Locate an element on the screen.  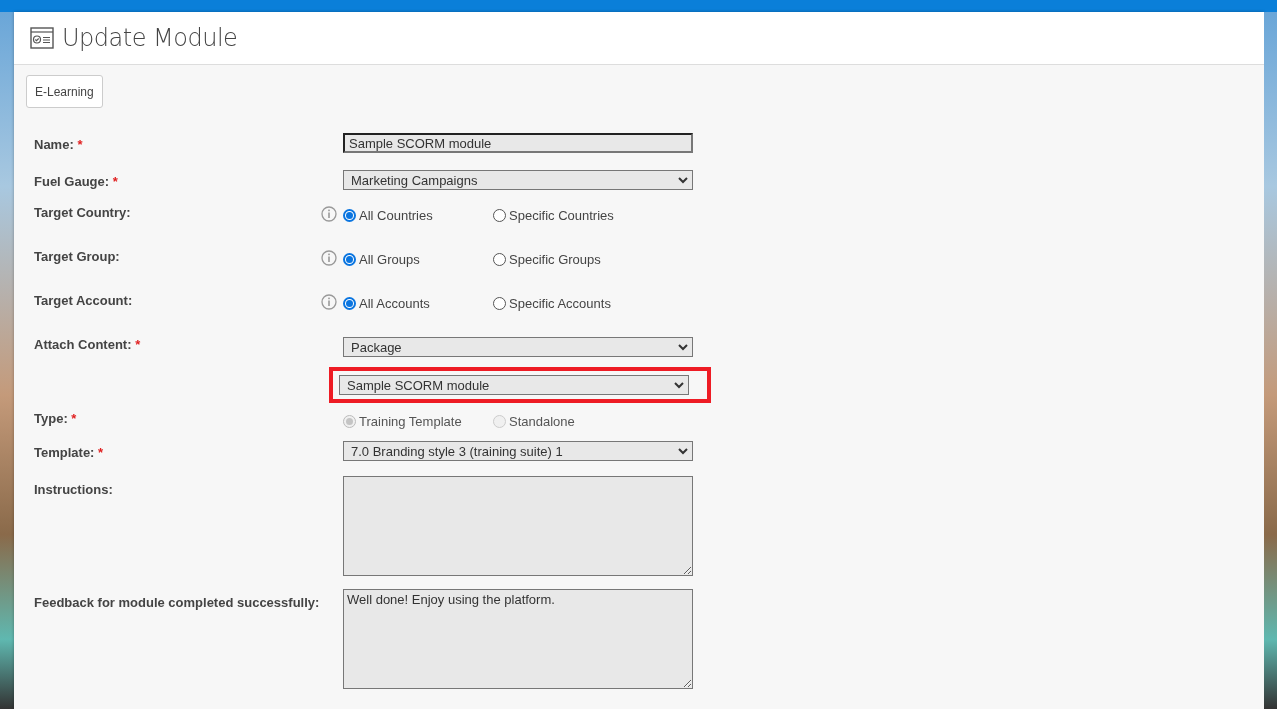
field-label: Target Country: is located at coordinates (83, 212).